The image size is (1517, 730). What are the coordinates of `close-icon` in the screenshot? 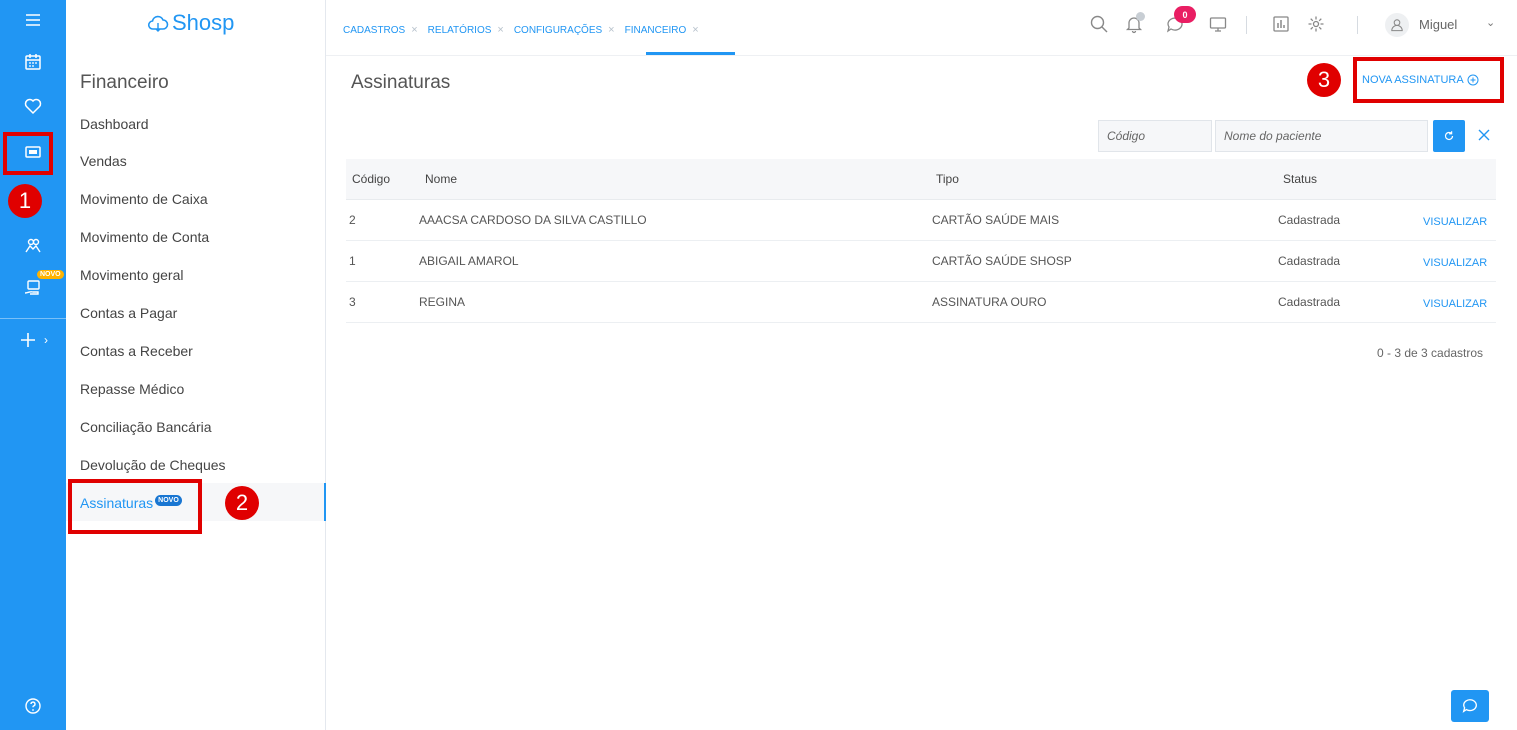 It's located at (1484, 135).